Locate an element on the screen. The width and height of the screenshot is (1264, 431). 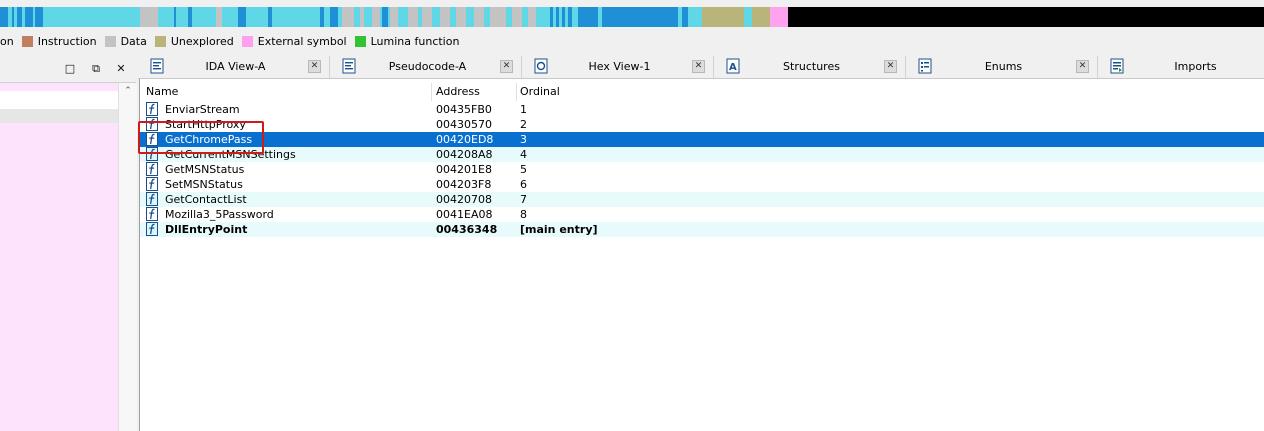
float-button: ⧉ is located at coordinates (96, 69).